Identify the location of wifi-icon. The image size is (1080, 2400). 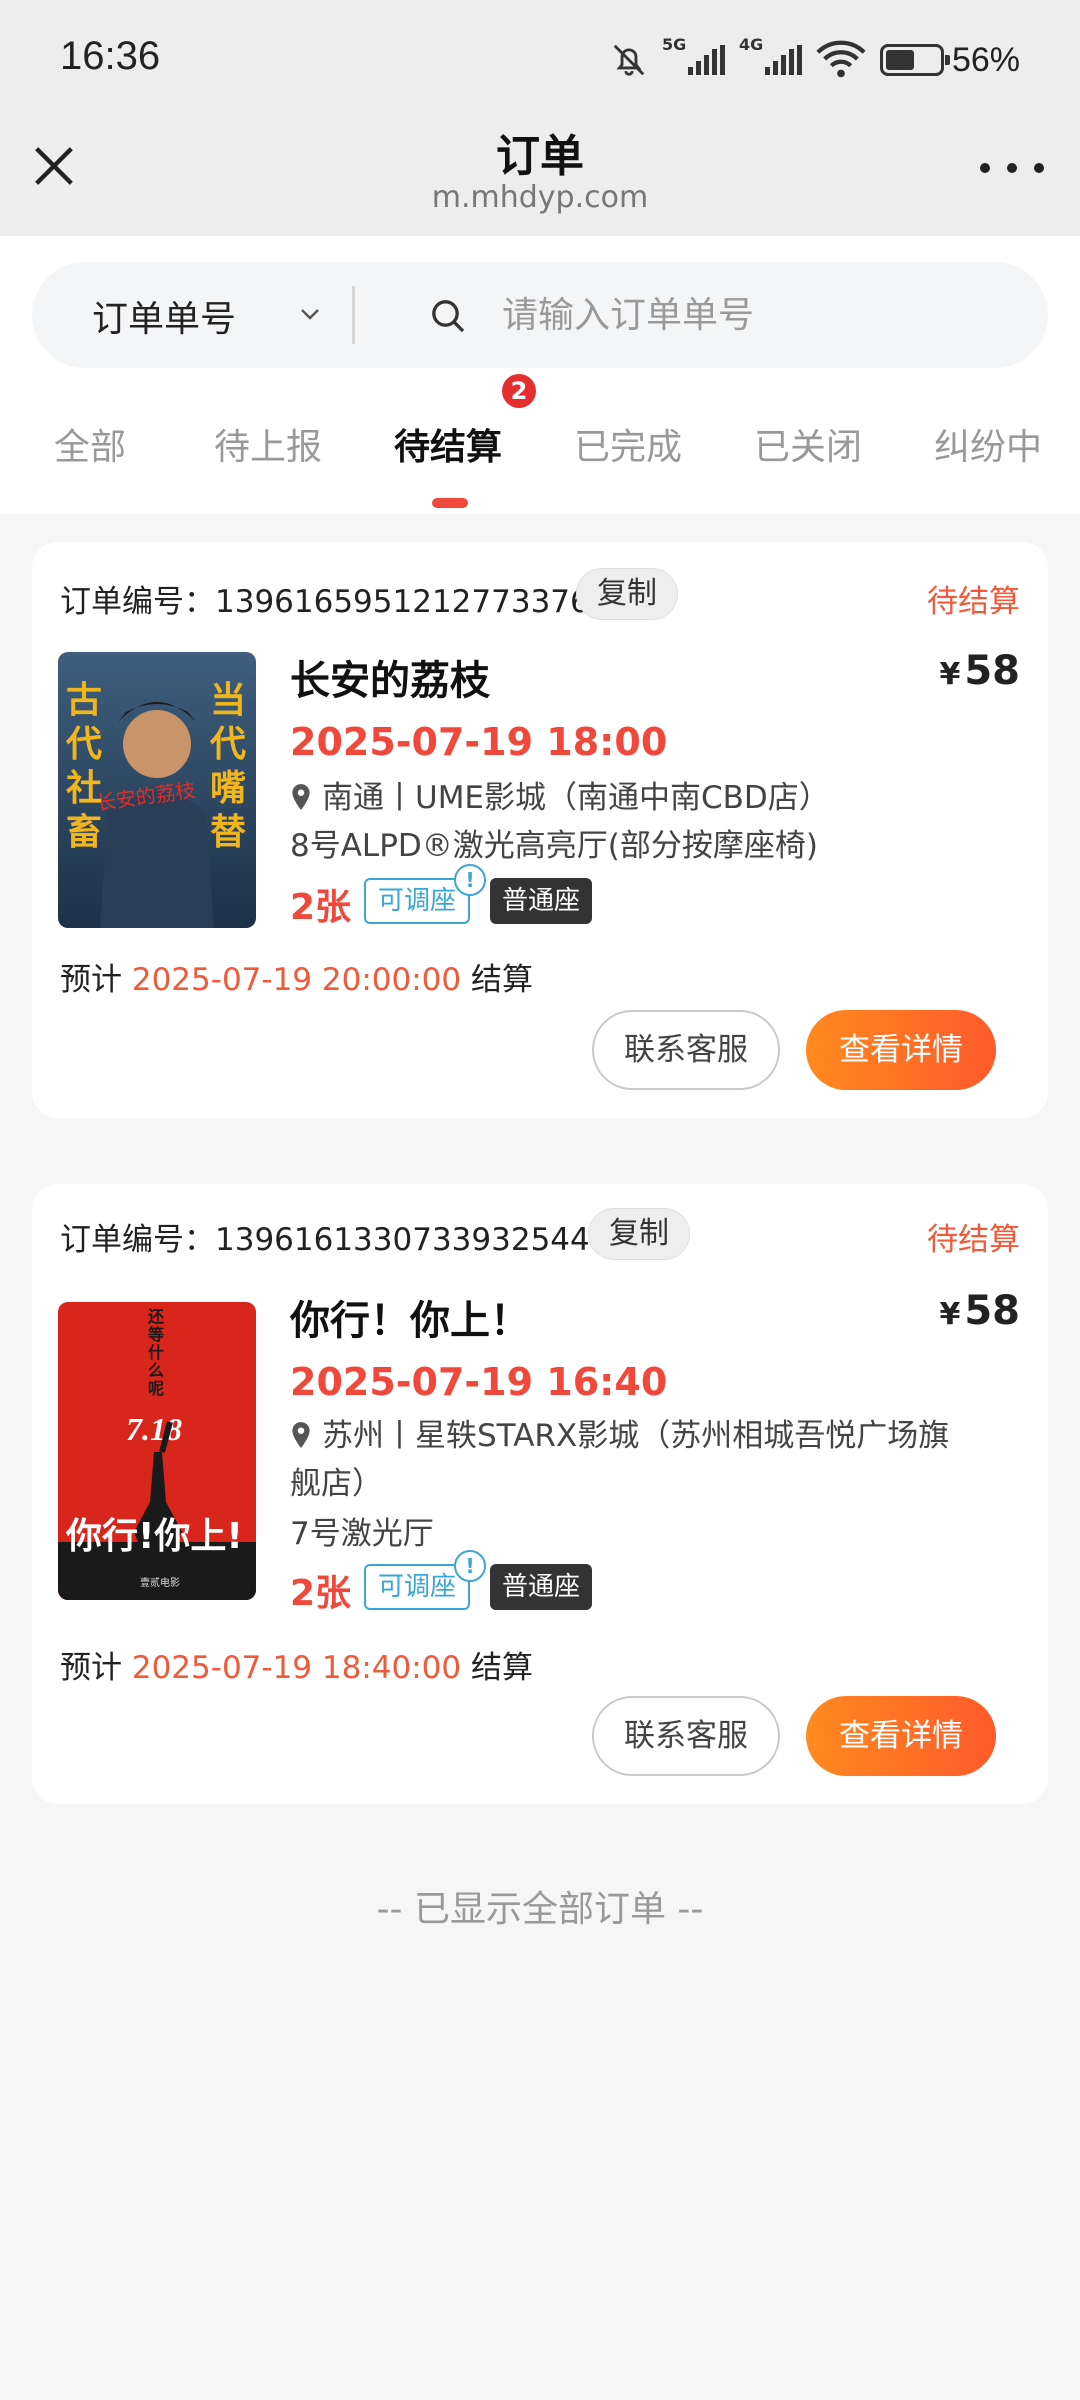
(841, 59).